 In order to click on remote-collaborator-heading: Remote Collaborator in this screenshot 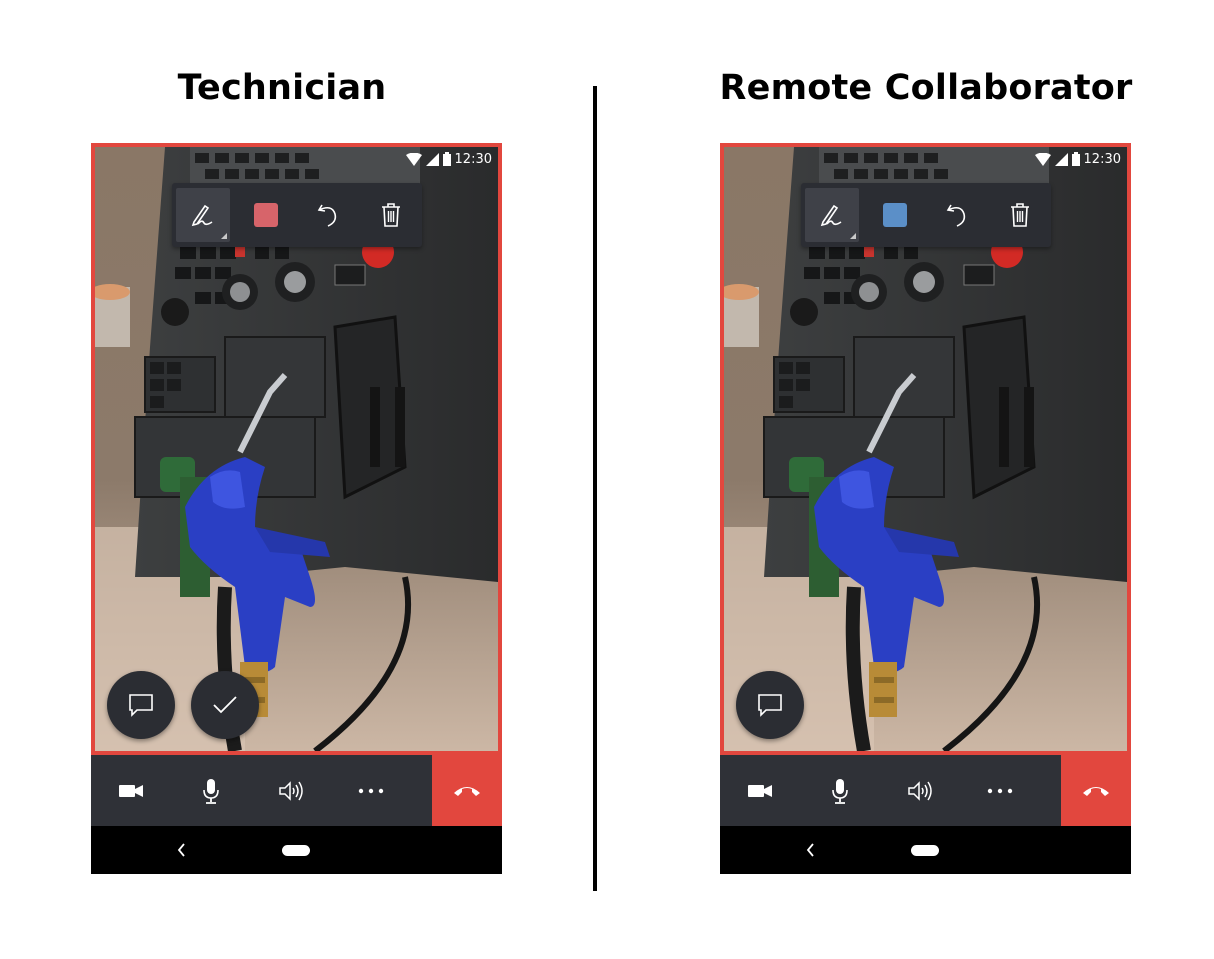, I will do `click(926, 88)`.